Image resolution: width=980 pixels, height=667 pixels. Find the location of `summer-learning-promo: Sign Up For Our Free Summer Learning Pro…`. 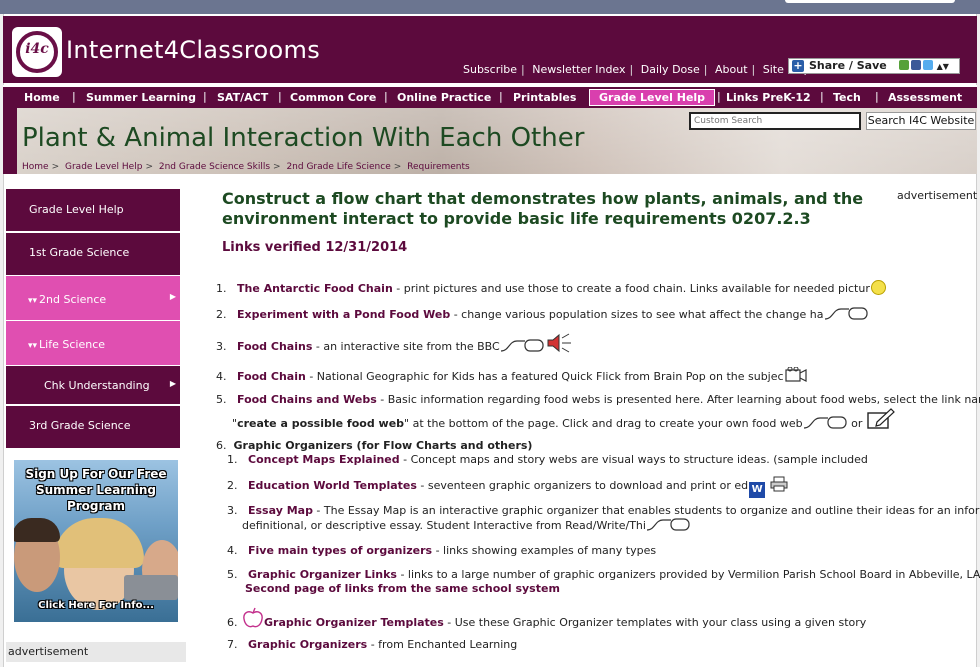

summer-learning-promo: Sign Up For Our Free Summer Learning Pro… is located at coordinates (96, 541).